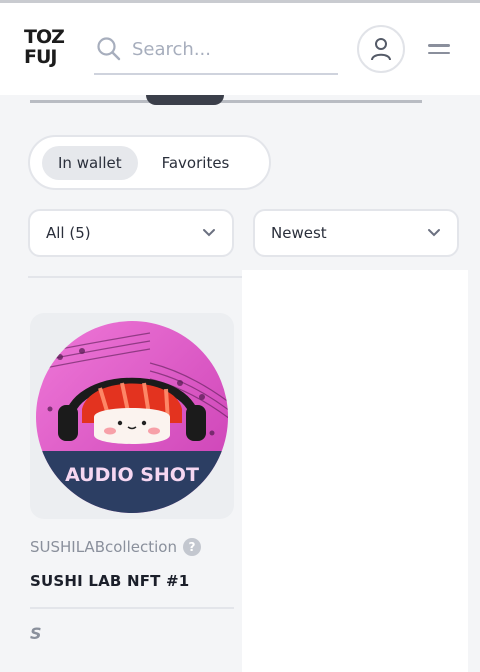 This screenshot has height=672, width=480. What do you see at coordinates (132, 608) in the screenshot?
I see `card-divider` at bounding box center [132, 608].